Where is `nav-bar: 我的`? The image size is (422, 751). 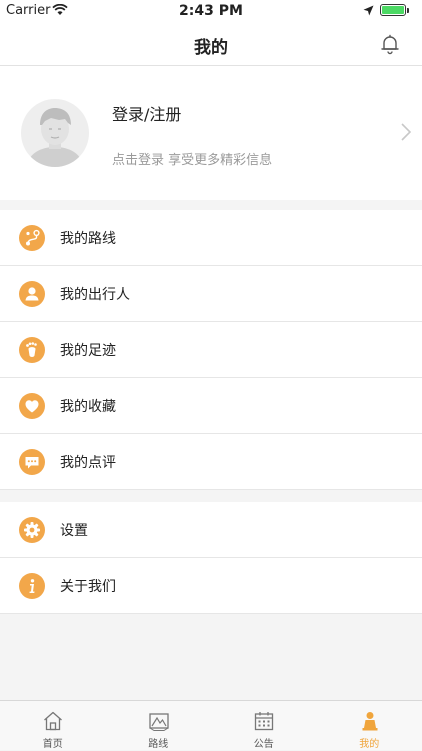
nav-bar: 我的 is located at coordinates (211, 44).